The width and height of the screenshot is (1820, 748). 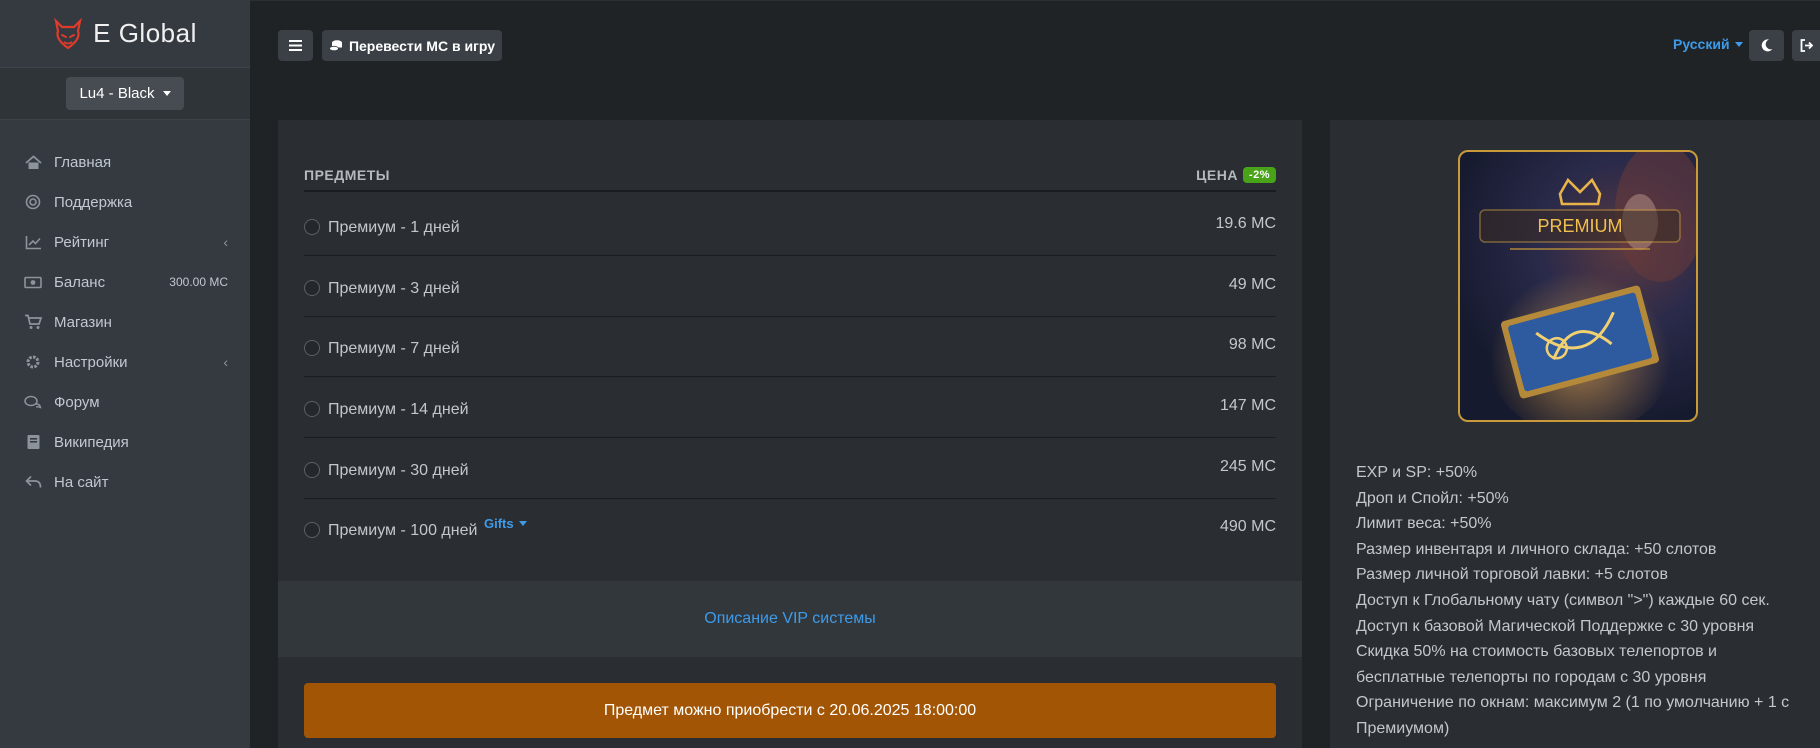 What do you see at coordinates (499, 523) in the screenshot?
I see `gifts-label: Gifts` at bounding box center [499, 523].